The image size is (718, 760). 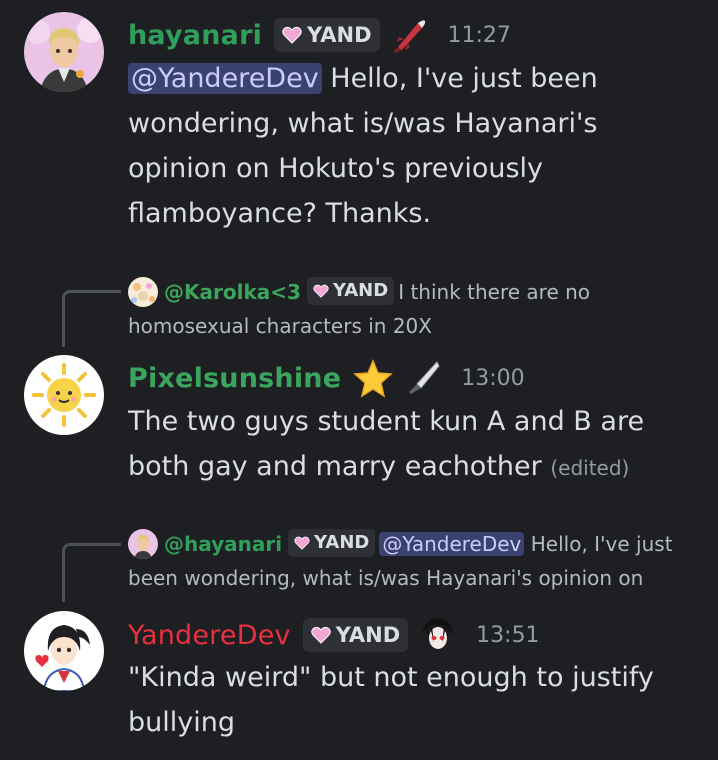 I want to click on star-icon, so click(x=373, y=378).